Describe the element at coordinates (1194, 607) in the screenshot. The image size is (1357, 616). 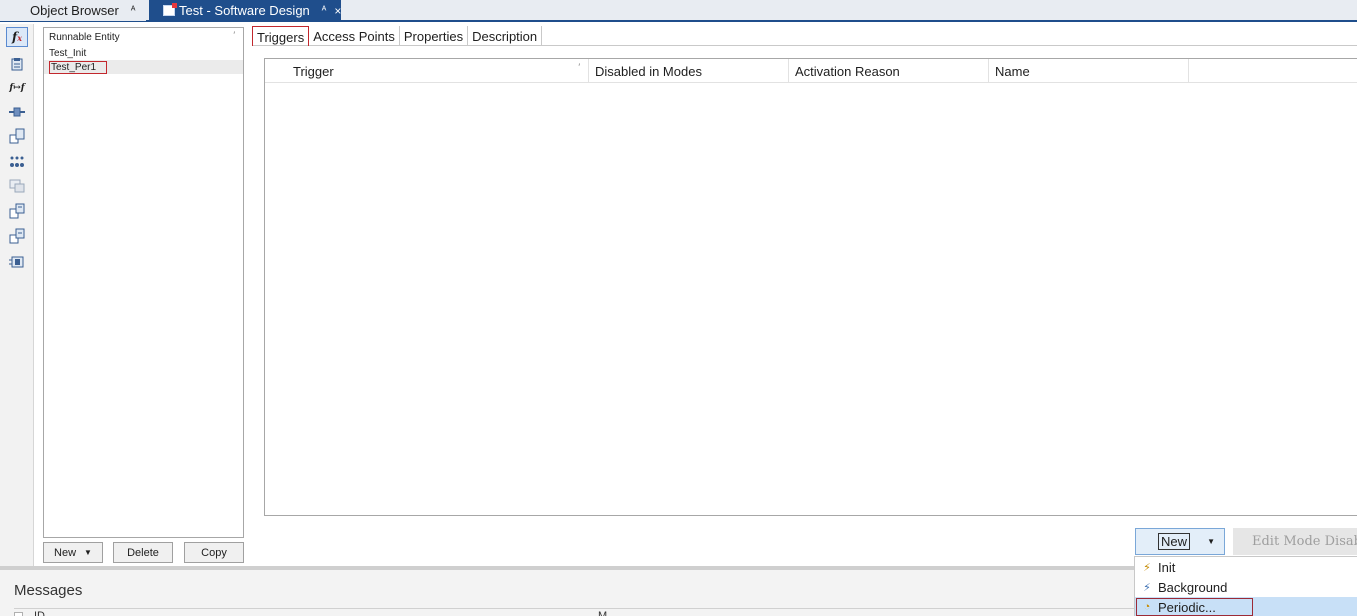
I see `highlight-frame` at that location.